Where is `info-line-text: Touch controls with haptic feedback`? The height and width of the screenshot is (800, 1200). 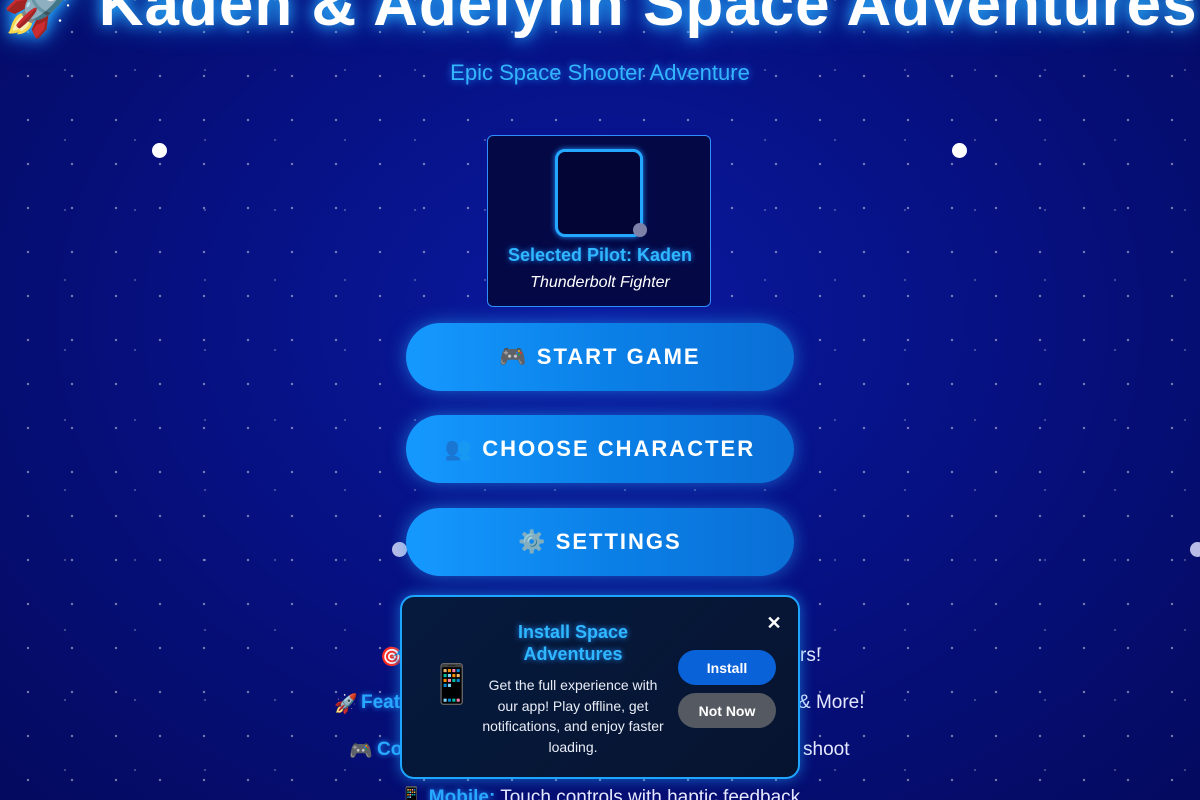
info-line-text: Touch controls with haptic feedback is located at coordinates (650, 793).